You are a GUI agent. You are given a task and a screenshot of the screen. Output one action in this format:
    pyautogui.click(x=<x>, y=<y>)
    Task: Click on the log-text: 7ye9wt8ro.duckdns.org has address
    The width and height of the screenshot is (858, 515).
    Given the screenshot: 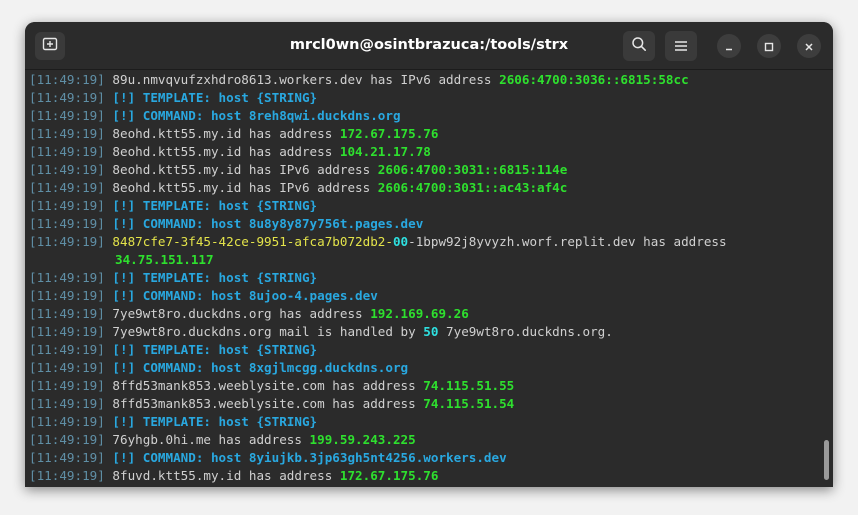 What is the action you would take?
    pyautogui.click(x=237, y=313)
    